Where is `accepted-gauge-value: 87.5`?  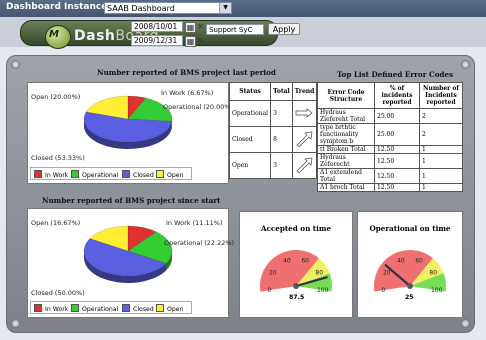 accepted-gauge-value: 87.5 is located at coordinates (297, 297).